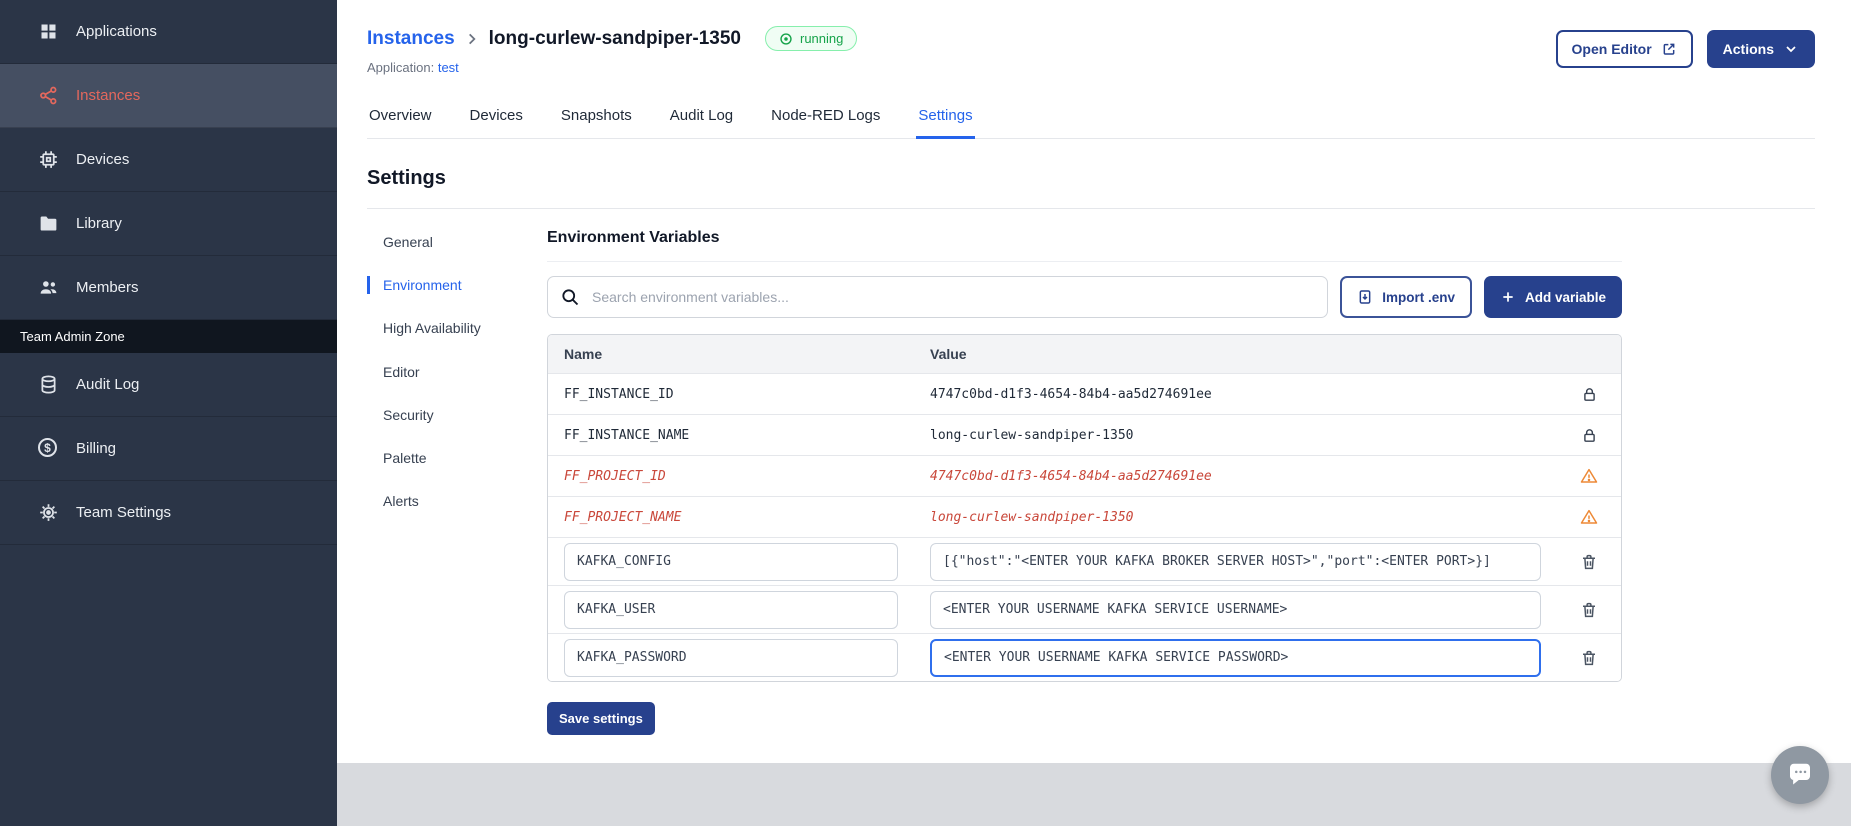 This screenshot has height=826, width=1851. I want to click on application-line: Application: test, so click(413, 67).